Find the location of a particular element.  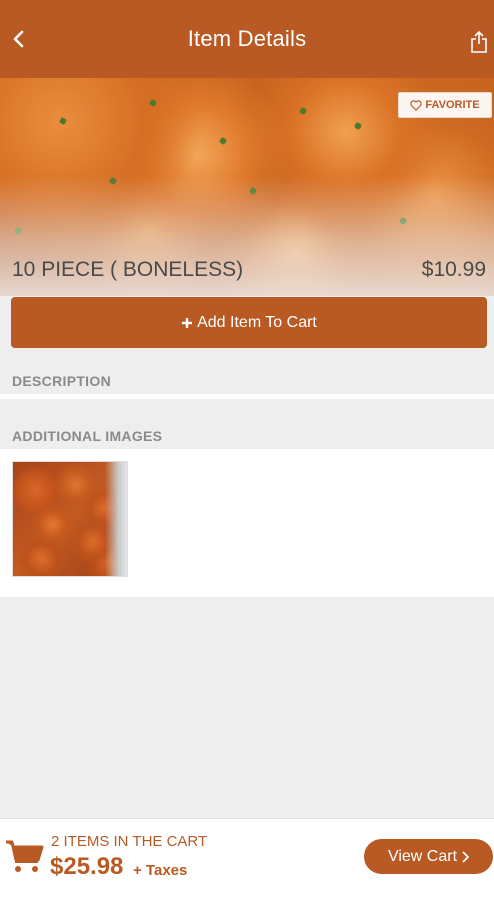

app-header: Item Details is located at coordinates (247, 39).